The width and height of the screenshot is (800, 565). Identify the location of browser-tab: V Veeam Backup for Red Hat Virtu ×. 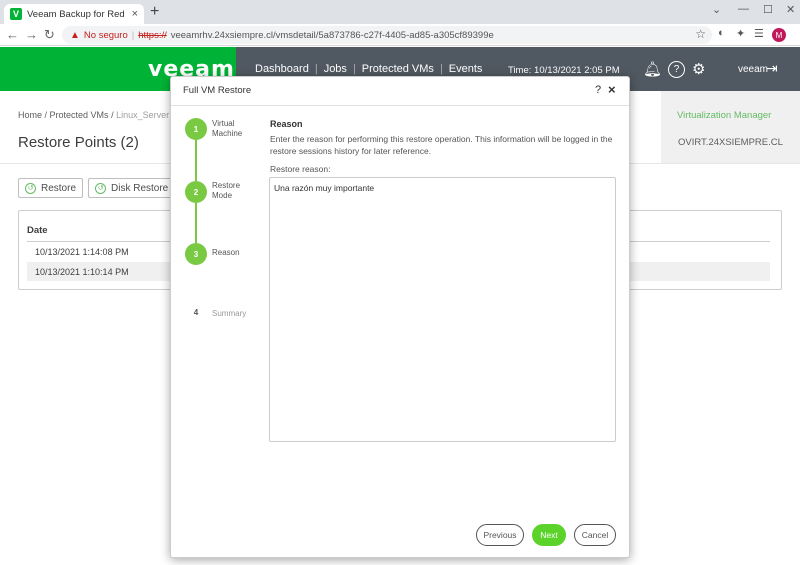
(74, 14).